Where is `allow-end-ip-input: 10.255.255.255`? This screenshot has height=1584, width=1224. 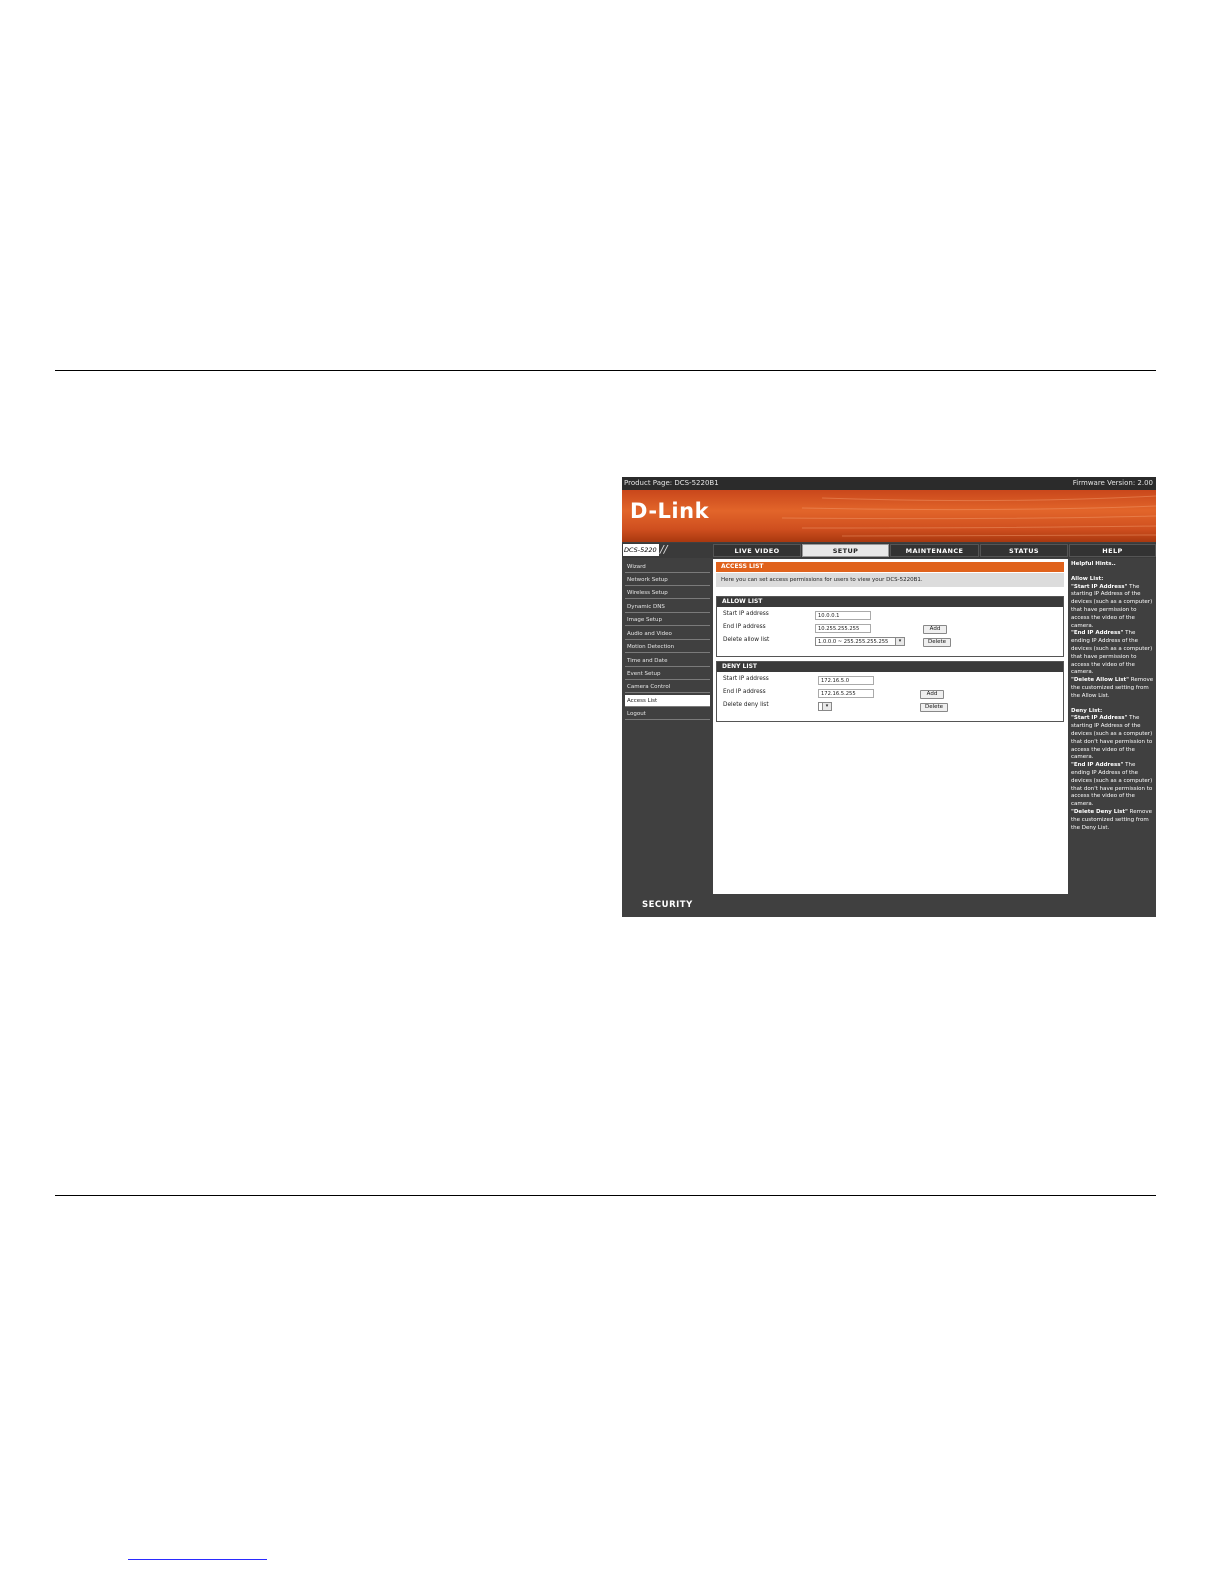
allow-end-ip-input: 10.255.255.255 is located at coordinates (843, 628).